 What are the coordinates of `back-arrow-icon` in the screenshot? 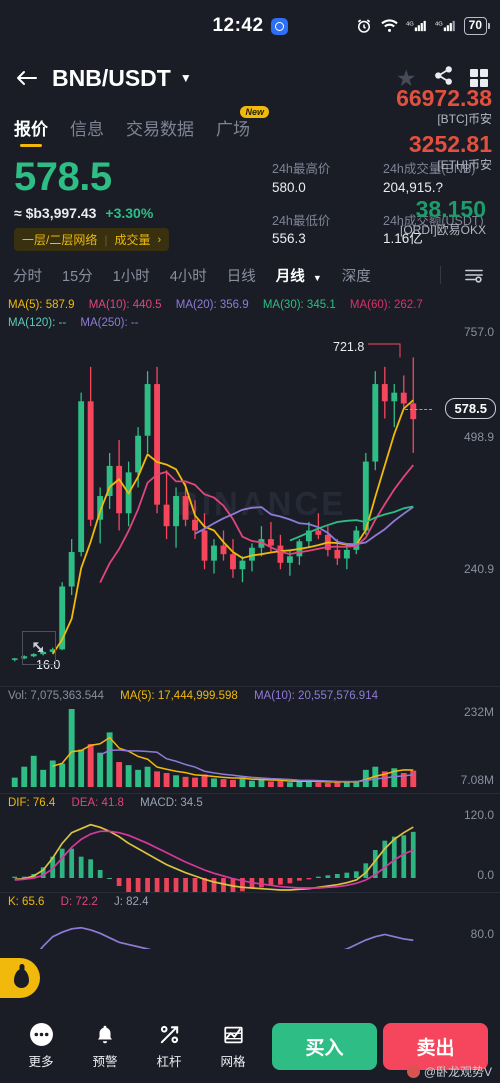 It's located at (27, 78).